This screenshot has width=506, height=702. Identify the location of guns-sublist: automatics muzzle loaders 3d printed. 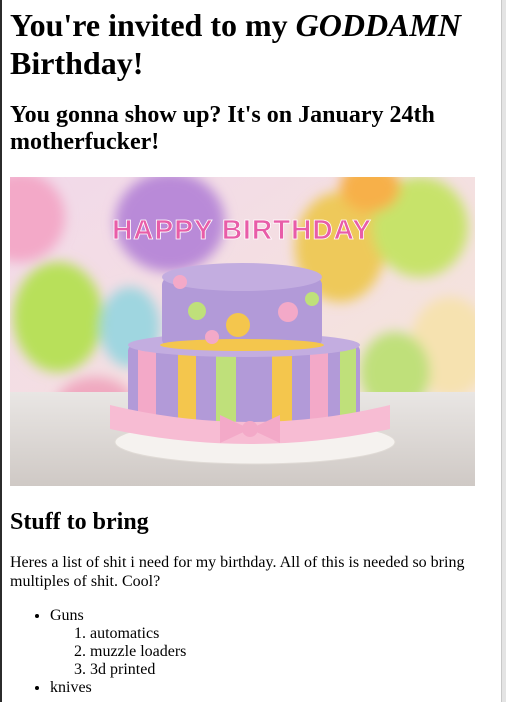
(265, 652).